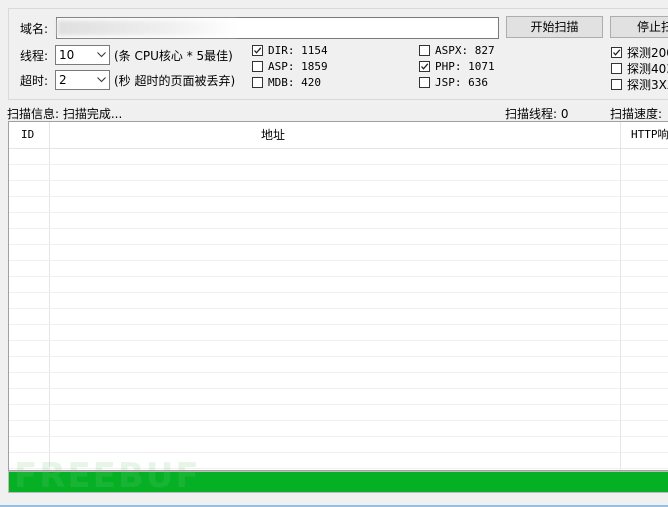 This screenshot has height=507, width=668. What do you see at coordinates (175, 81) in the screenshot?
I see `timeout-hint: (秒 超时的页面被丢弃)` at bounding box center [175, 81].